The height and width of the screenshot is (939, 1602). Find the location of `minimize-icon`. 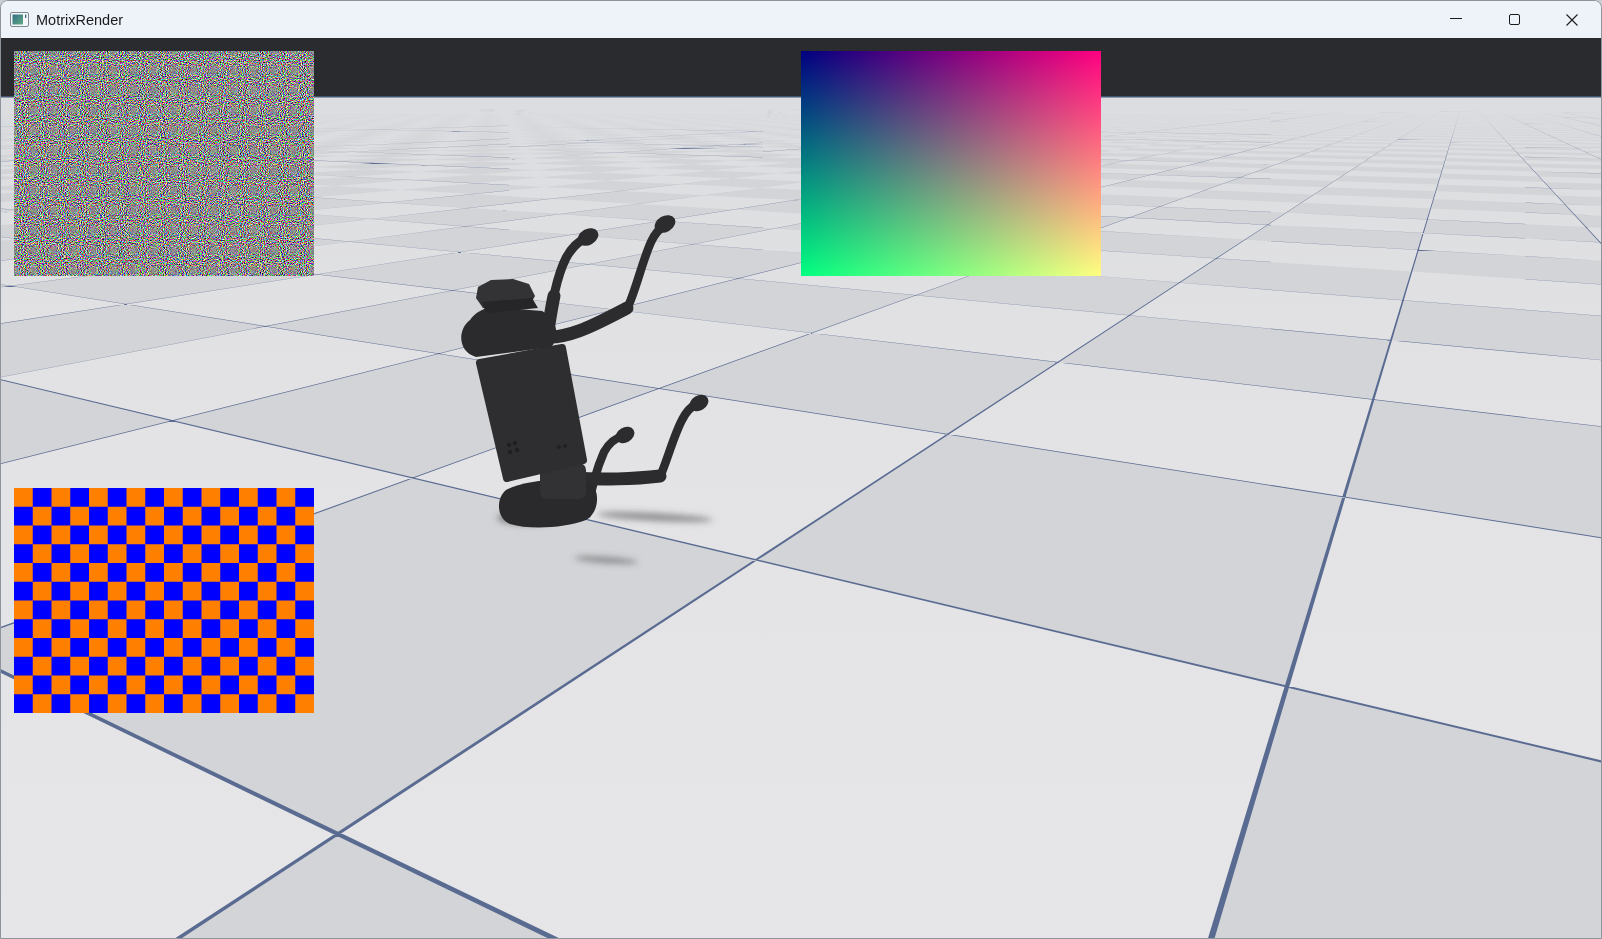

minimize-icon is located at coordinates (1456, 18).